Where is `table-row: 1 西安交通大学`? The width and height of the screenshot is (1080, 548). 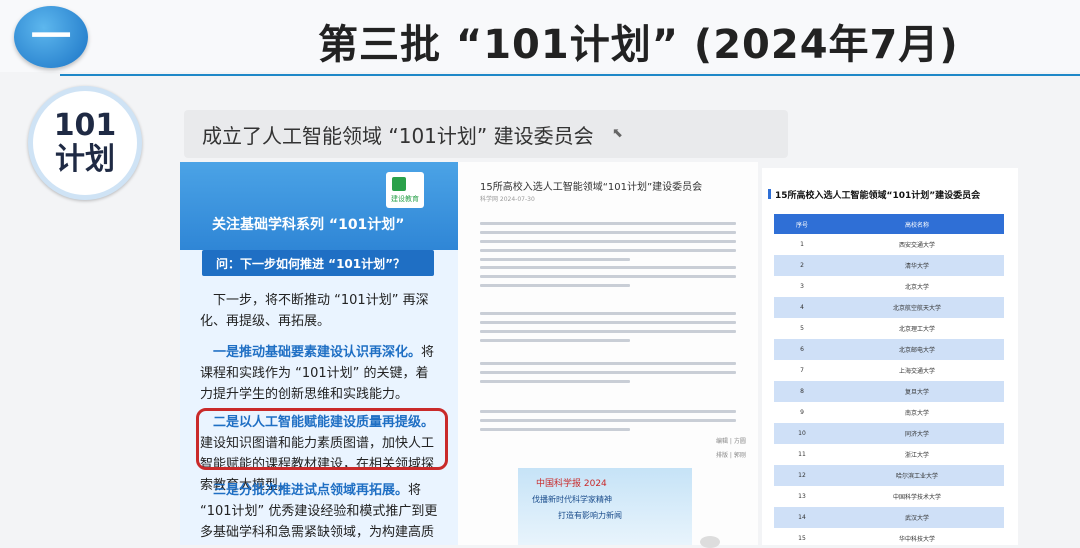
table-row: 1 西安交通大学 is located at coordinates (889, 244).